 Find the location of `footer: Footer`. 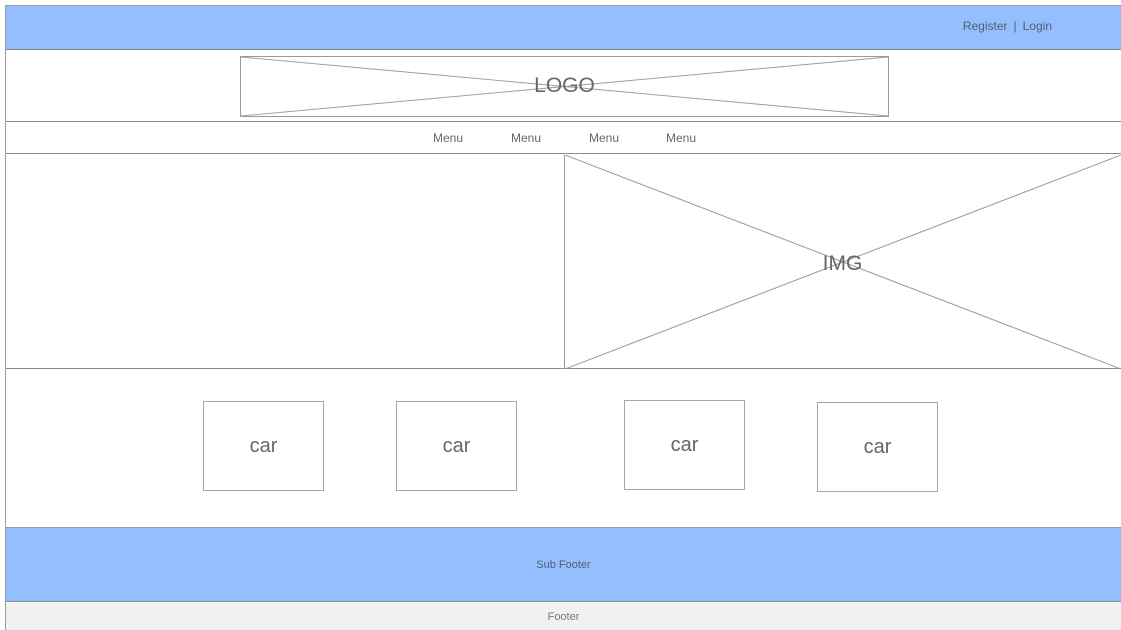

footer: Footer is located at coordinates (563, 616).